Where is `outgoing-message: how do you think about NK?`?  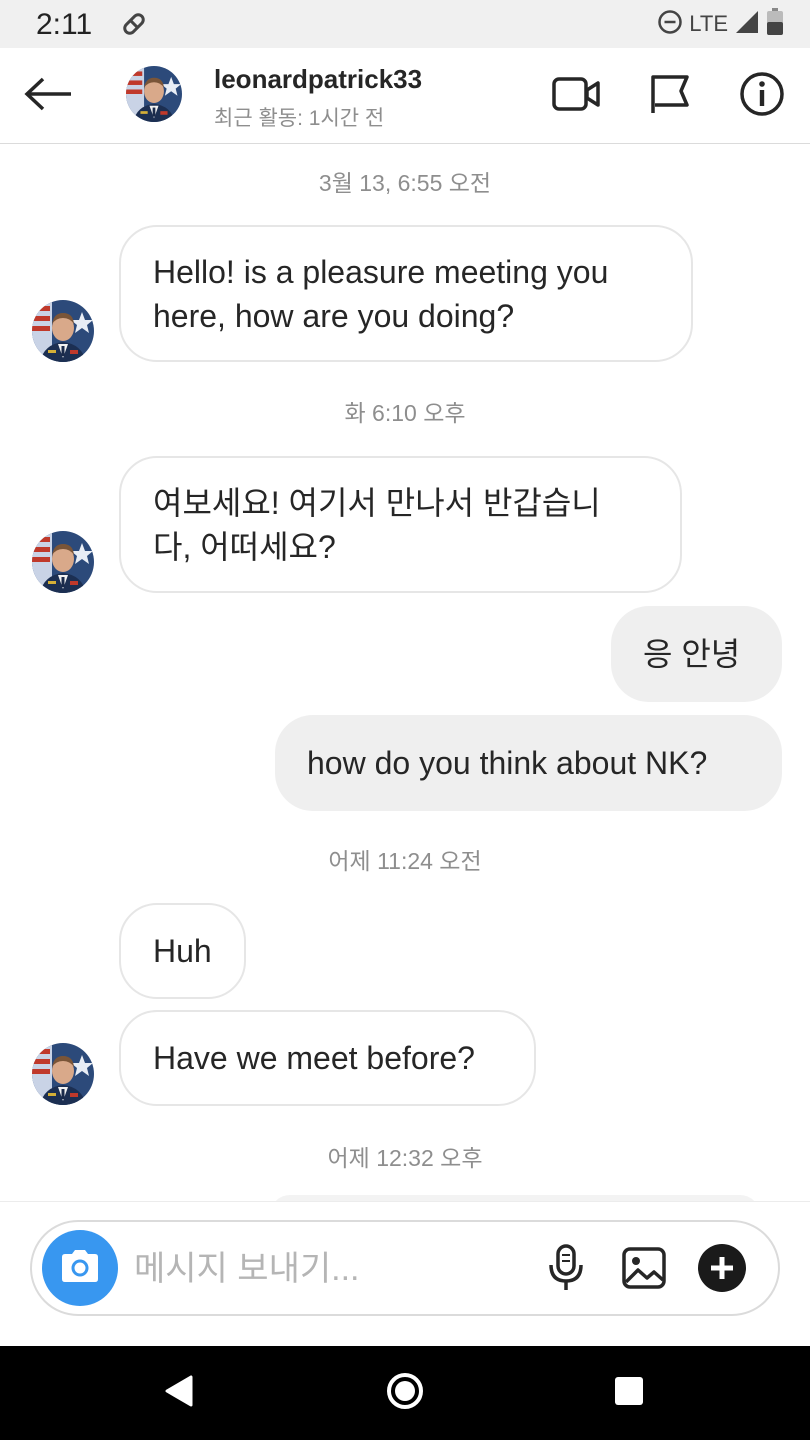 outgoing-message: how do you think about NK? is located at coordinates (528, 763).